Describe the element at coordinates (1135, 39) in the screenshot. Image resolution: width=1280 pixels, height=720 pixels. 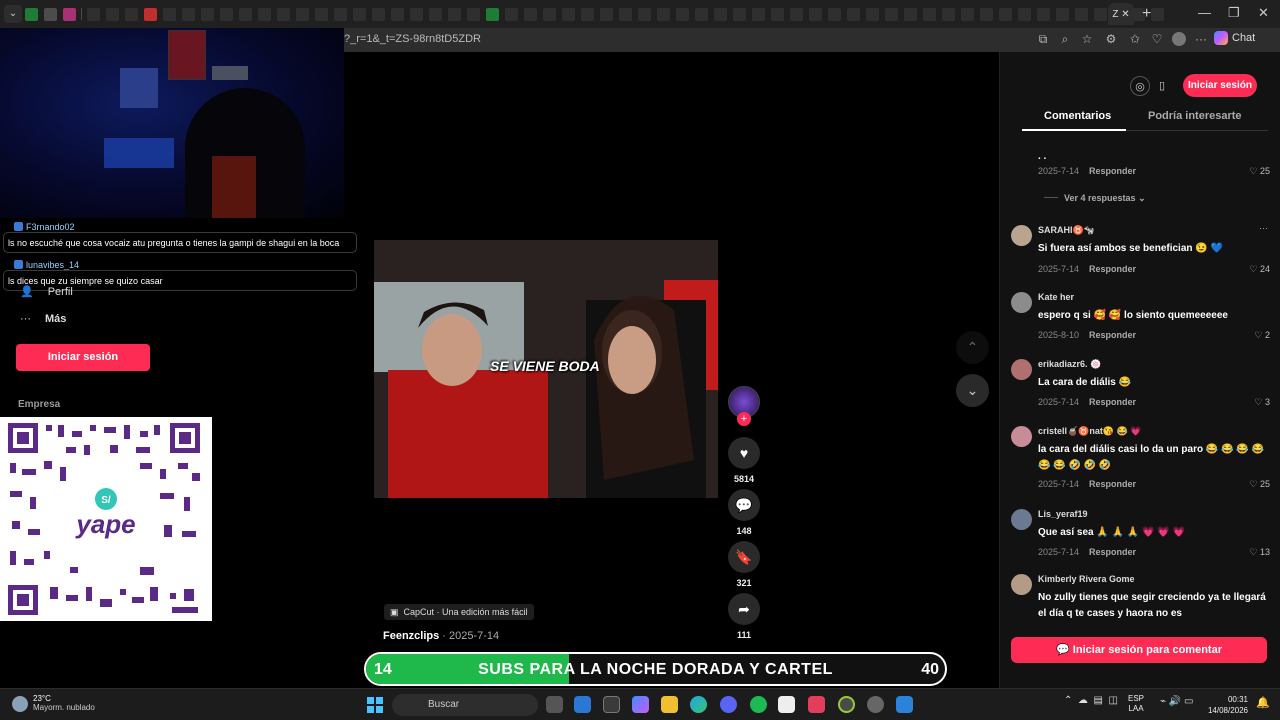
I see `favorites-icon: ✩` at that location.